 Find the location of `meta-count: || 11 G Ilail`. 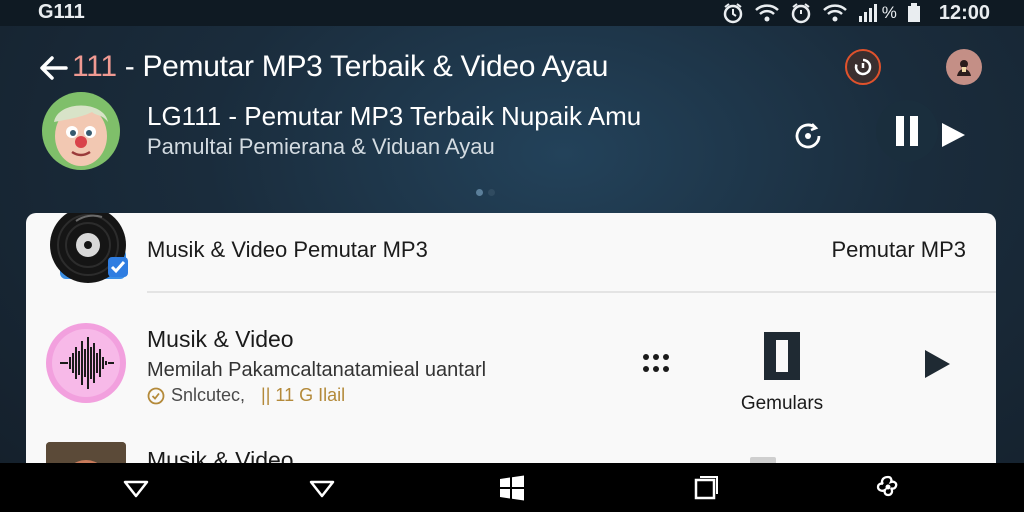

meta-count: || 11 G Ilail is located at coordinates (303, 395).